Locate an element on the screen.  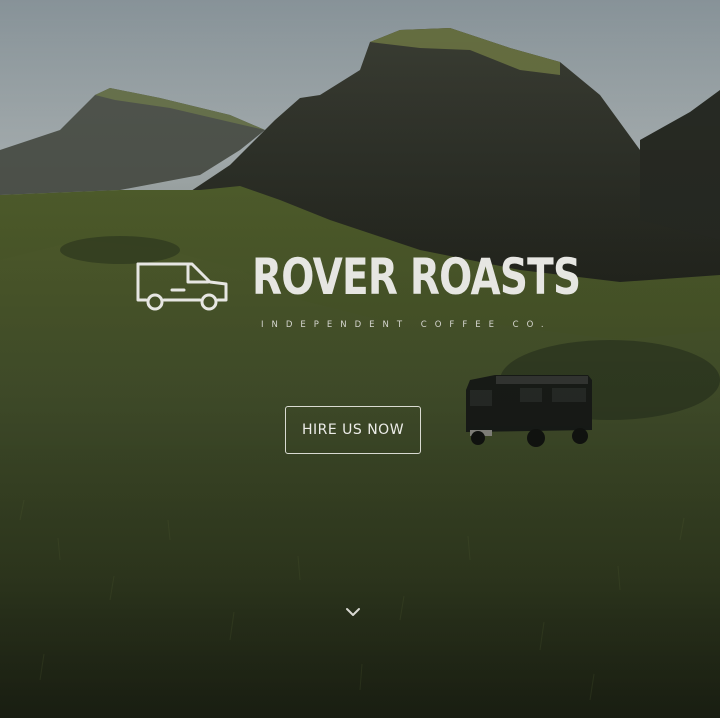
brand-logo: ROVER ROASTS INDEPENDENT COFFEE CO. is located at coordinates (357, 297).